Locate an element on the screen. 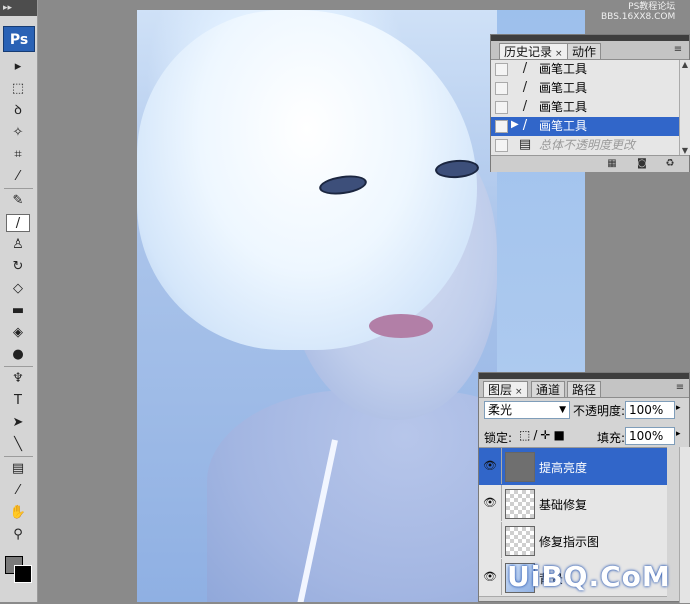 The width and height of the screenshot is (690, 604). layer-row: 👁 基础修复 is located at coordinates (573, 504).